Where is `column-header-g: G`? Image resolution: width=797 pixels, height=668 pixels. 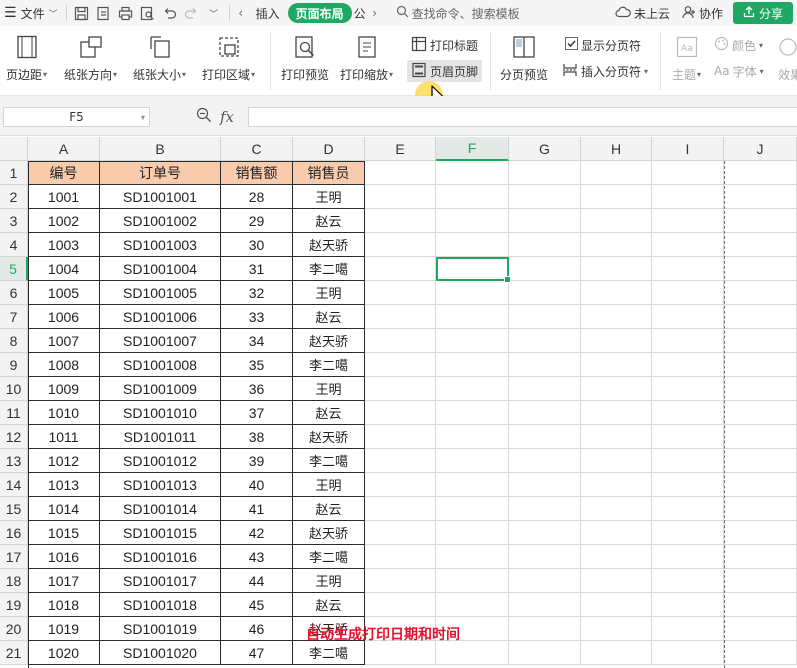 column-header-g: G is located at coordinates (545, 149).